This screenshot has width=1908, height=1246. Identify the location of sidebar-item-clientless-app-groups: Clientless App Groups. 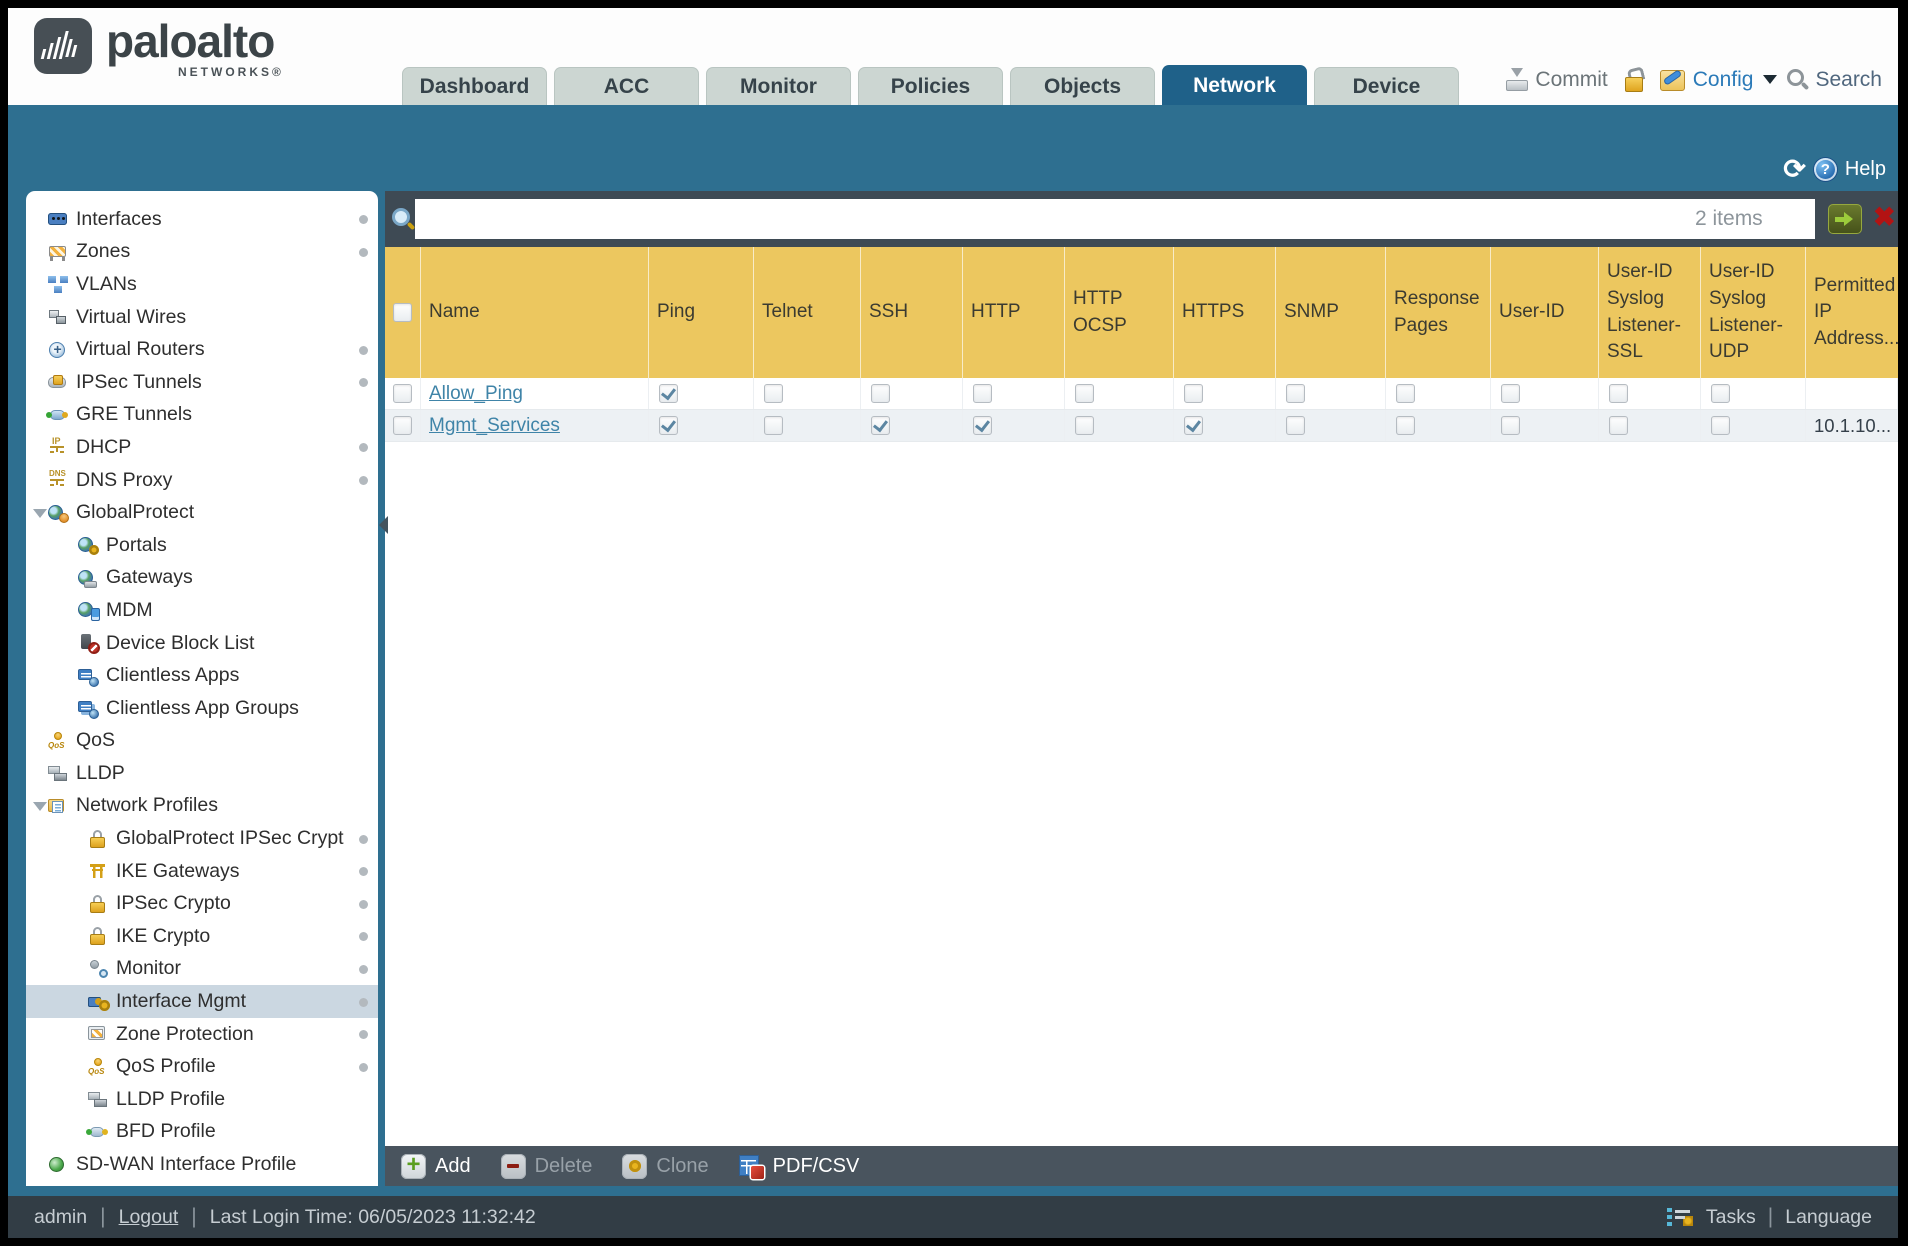
(202, 708).